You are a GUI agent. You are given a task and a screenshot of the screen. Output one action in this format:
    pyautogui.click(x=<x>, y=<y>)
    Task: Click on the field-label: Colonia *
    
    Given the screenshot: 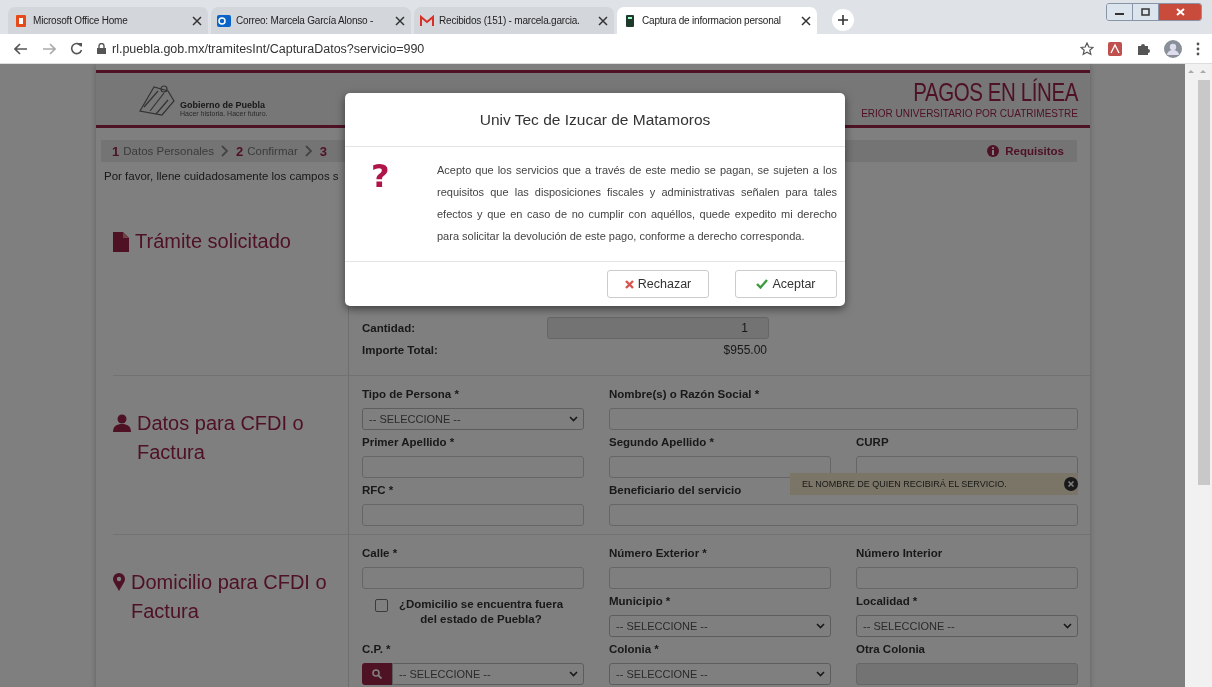 What is the action you would take?
    pyautogui.click(x=634, y=649)
    